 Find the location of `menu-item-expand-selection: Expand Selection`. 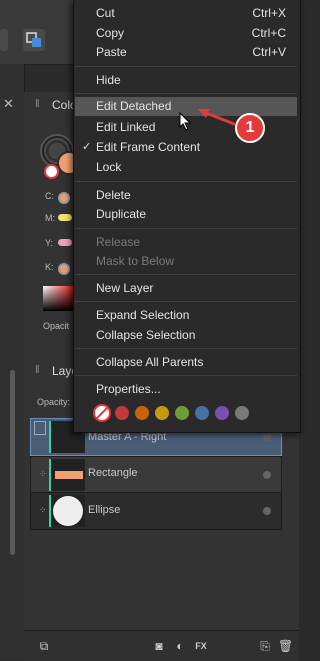

menu-item-expand-selection: Expand Selection is located at coordinates (186, 315).